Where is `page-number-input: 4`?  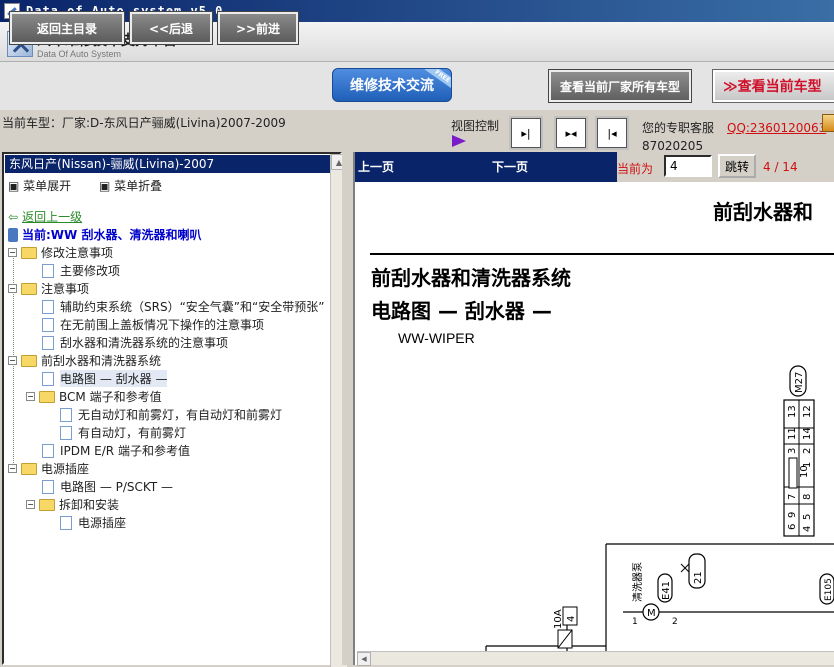
page-number-input: 4 is located at coordinates (688, 166).